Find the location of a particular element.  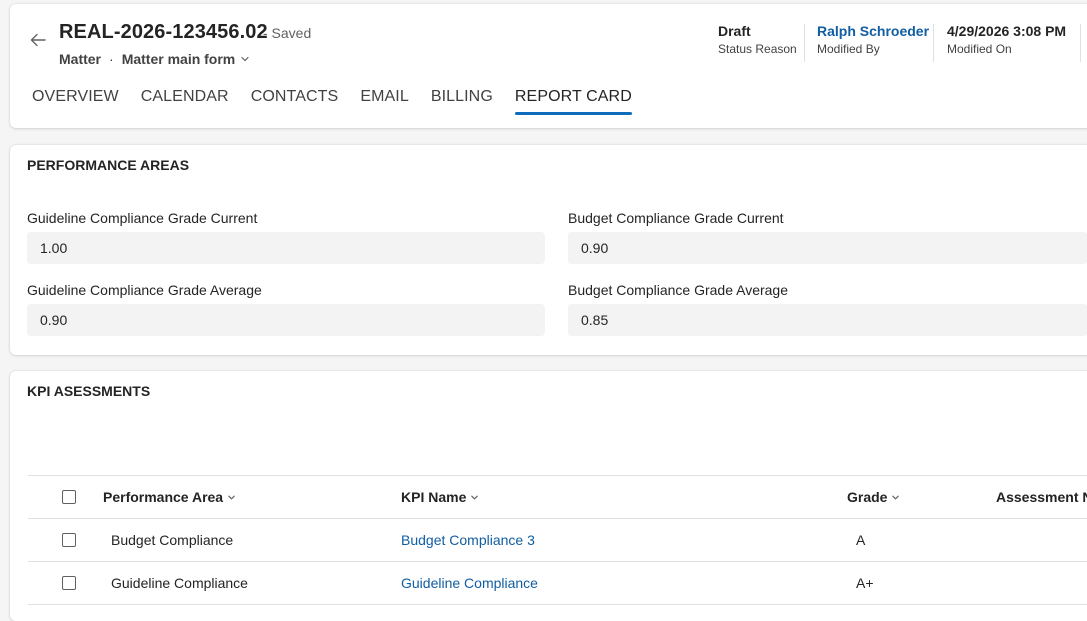

budget-current-label: Budget Compliance Grade Current is located at coordinates (676, 218).